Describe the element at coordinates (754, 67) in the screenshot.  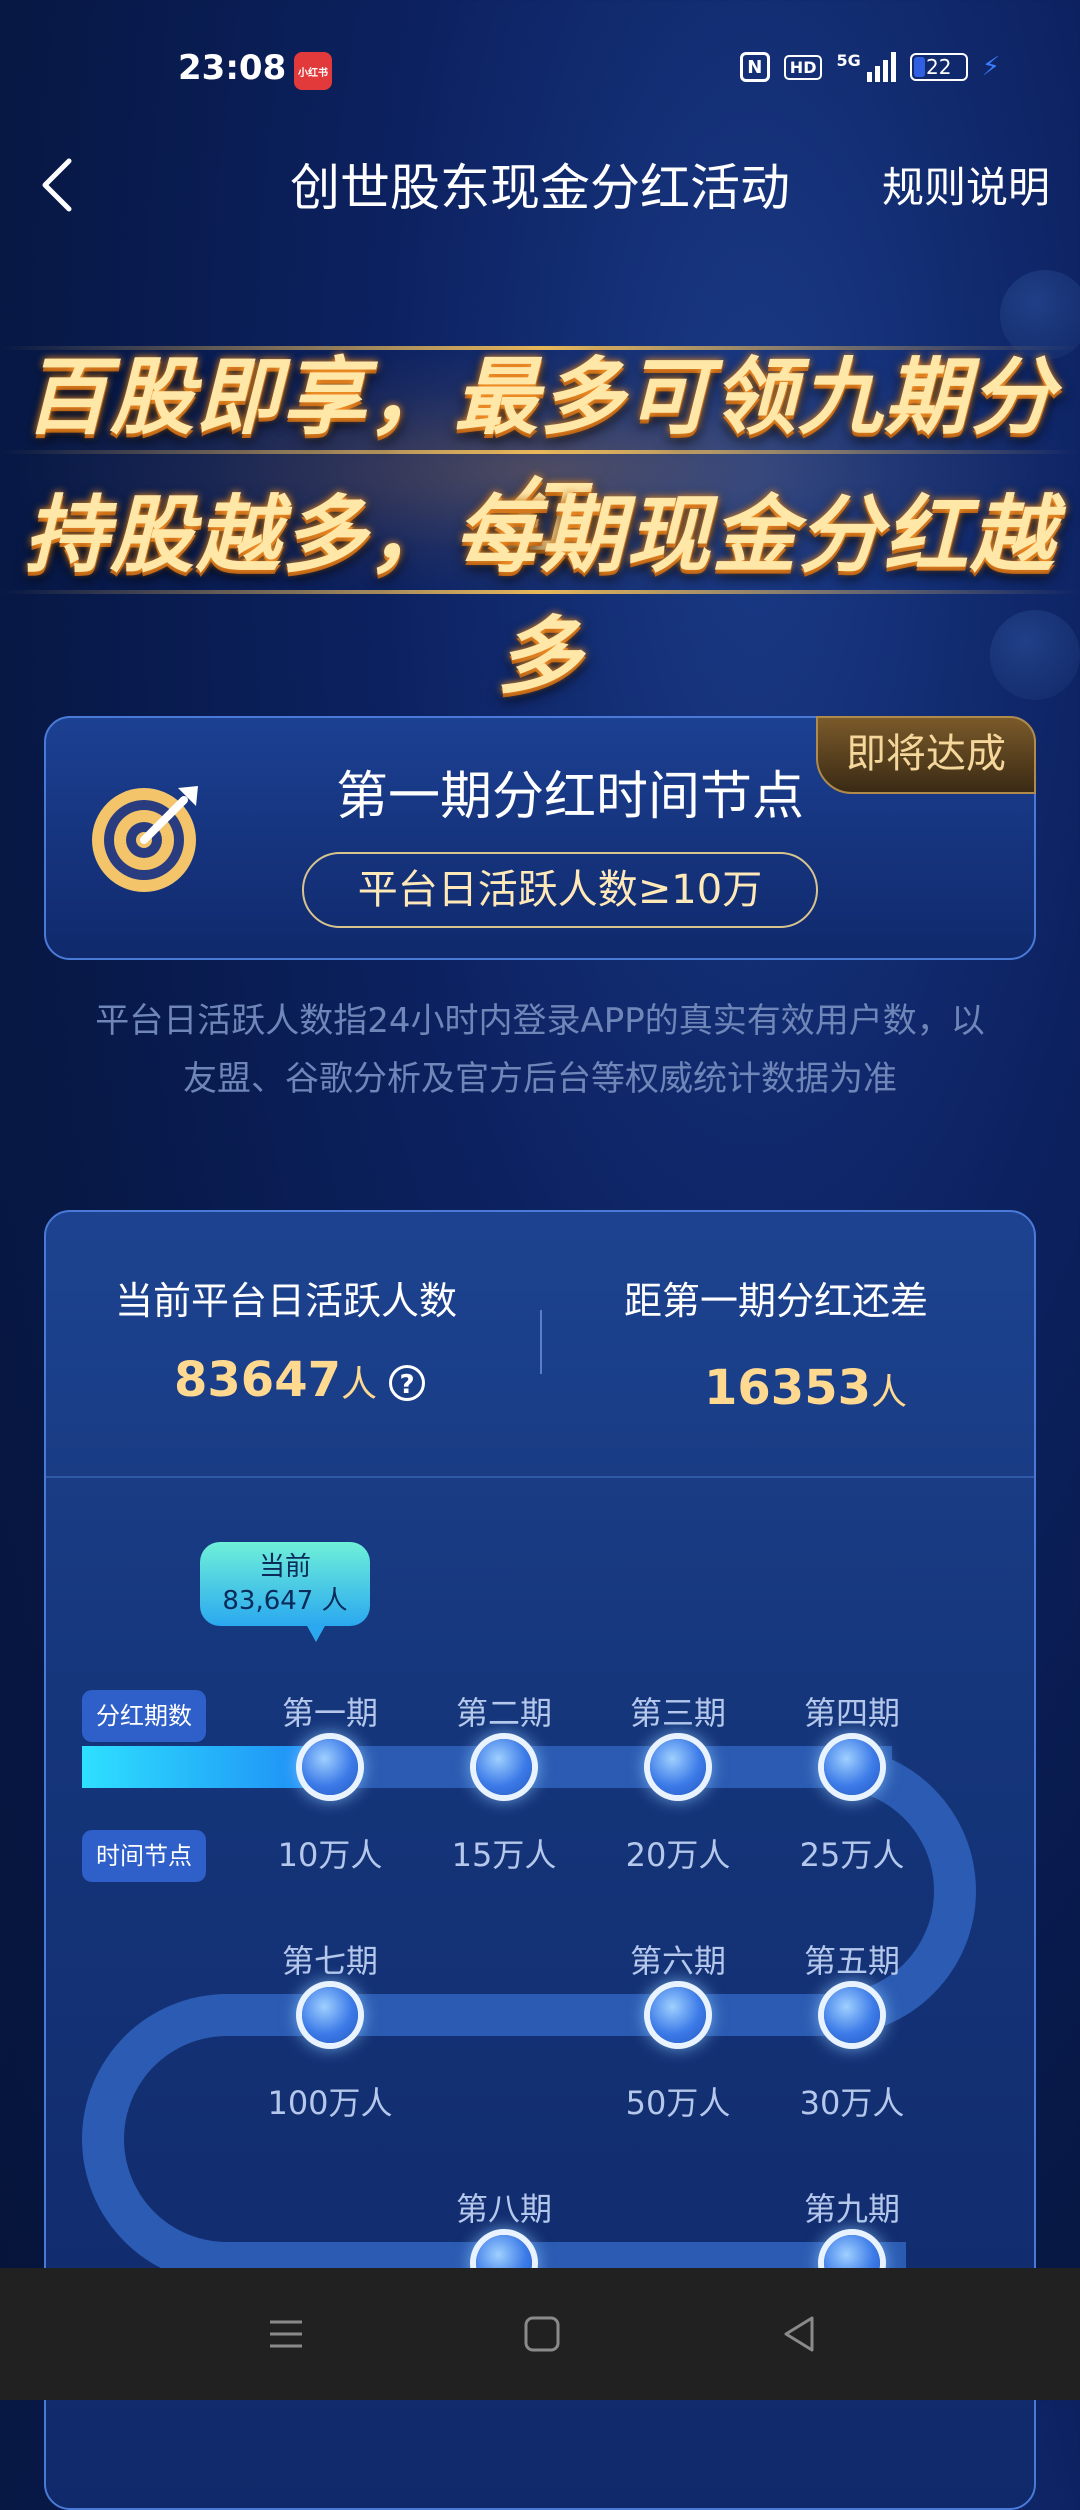
I see `nfc-icon: N` at that location.